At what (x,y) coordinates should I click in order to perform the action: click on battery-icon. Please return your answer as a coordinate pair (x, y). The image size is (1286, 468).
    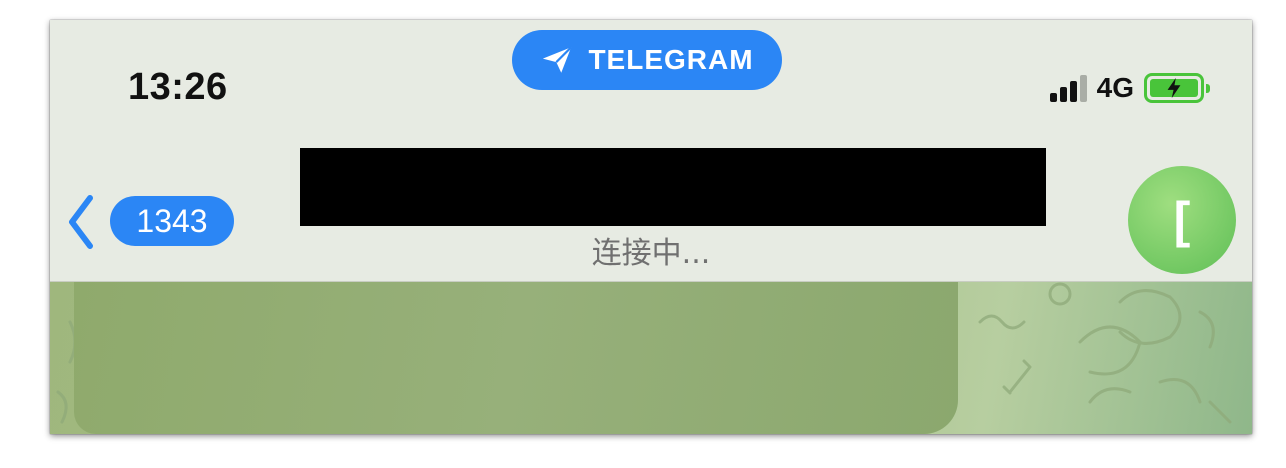
    Looking at the image, I should click on (1177, 88).